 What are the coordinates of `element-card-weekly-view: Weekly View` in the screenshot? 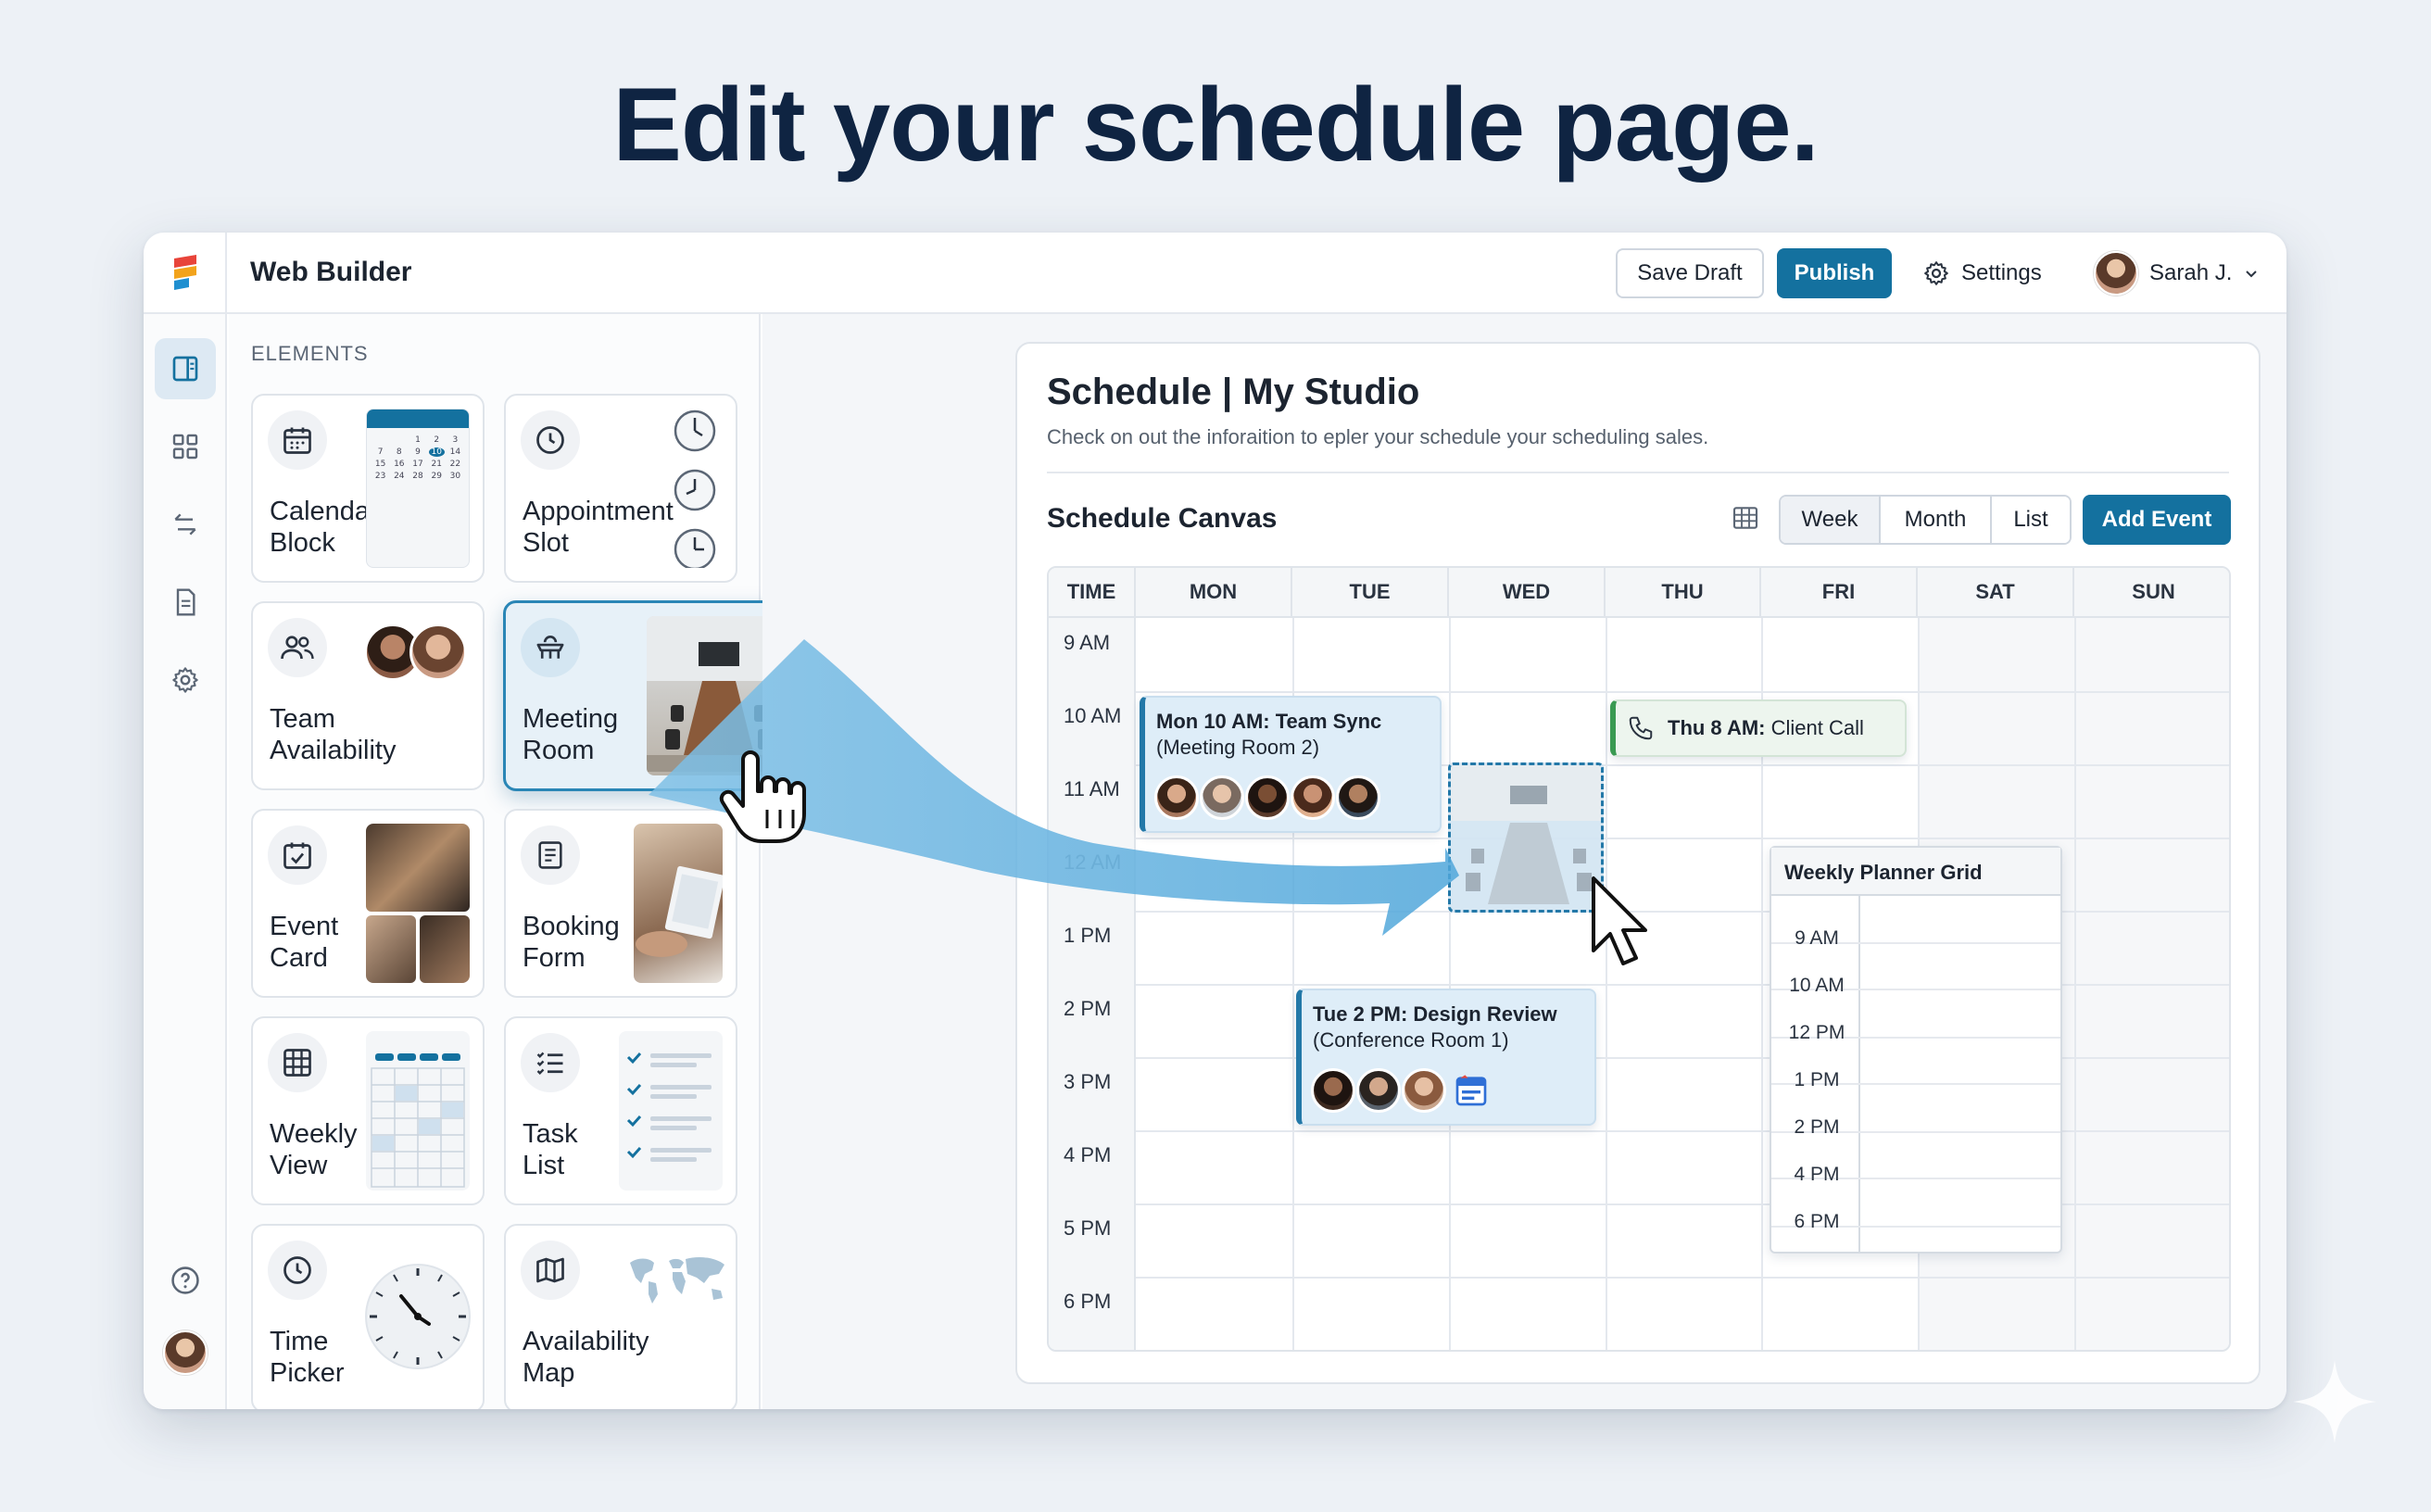 It's located at (368, 1110).